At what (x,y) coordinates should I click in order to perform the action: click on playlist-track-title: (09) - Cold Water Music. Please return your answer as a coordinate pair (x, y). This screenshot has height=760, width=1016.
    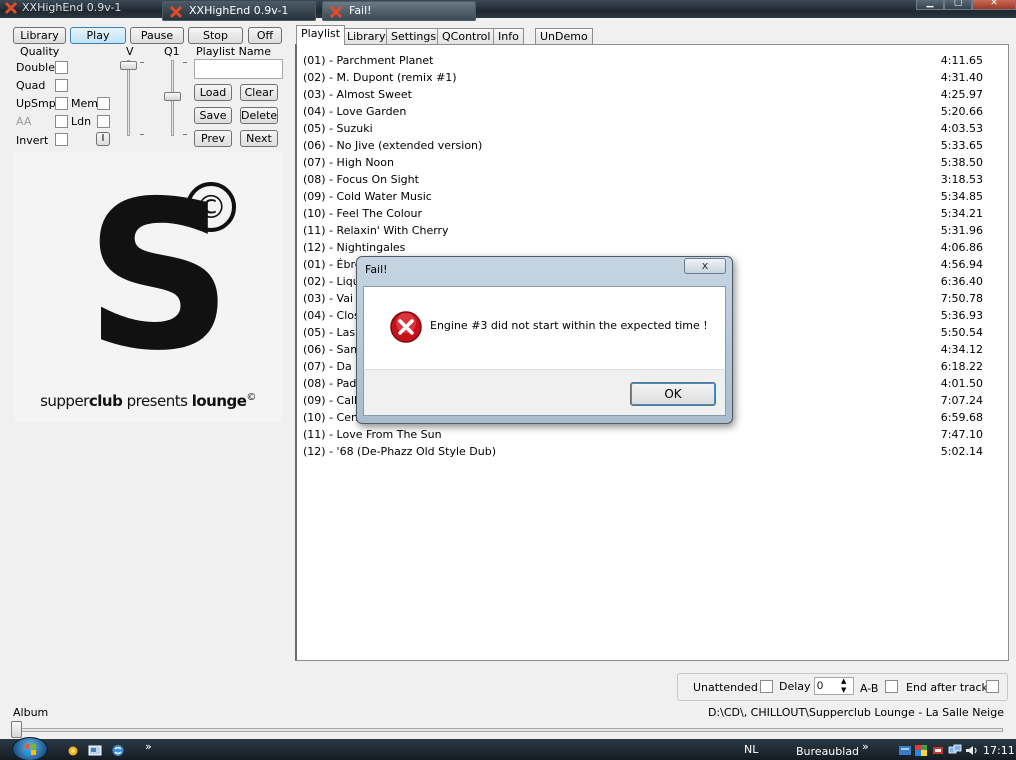
    Looking at the image, I should click on (367, 196).